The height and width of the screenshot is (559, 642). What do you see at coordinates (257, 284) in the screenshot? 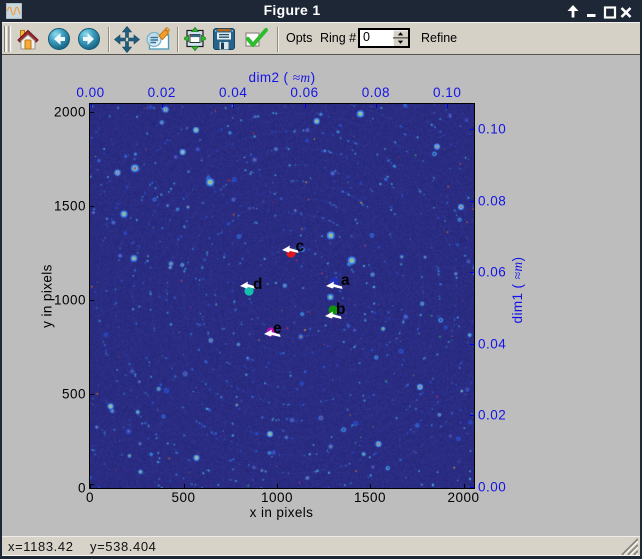
I see `svg-text: d` at bounding box center [257, 284].